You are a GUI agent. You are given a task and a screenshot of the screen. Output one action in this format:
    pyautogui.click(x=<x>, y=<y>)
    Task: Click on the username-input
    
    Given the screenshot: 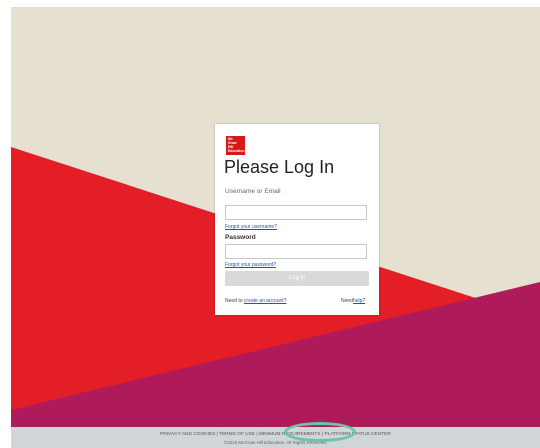 What is the action you would take?
    pyautogui.click(x=296, y=212)
    